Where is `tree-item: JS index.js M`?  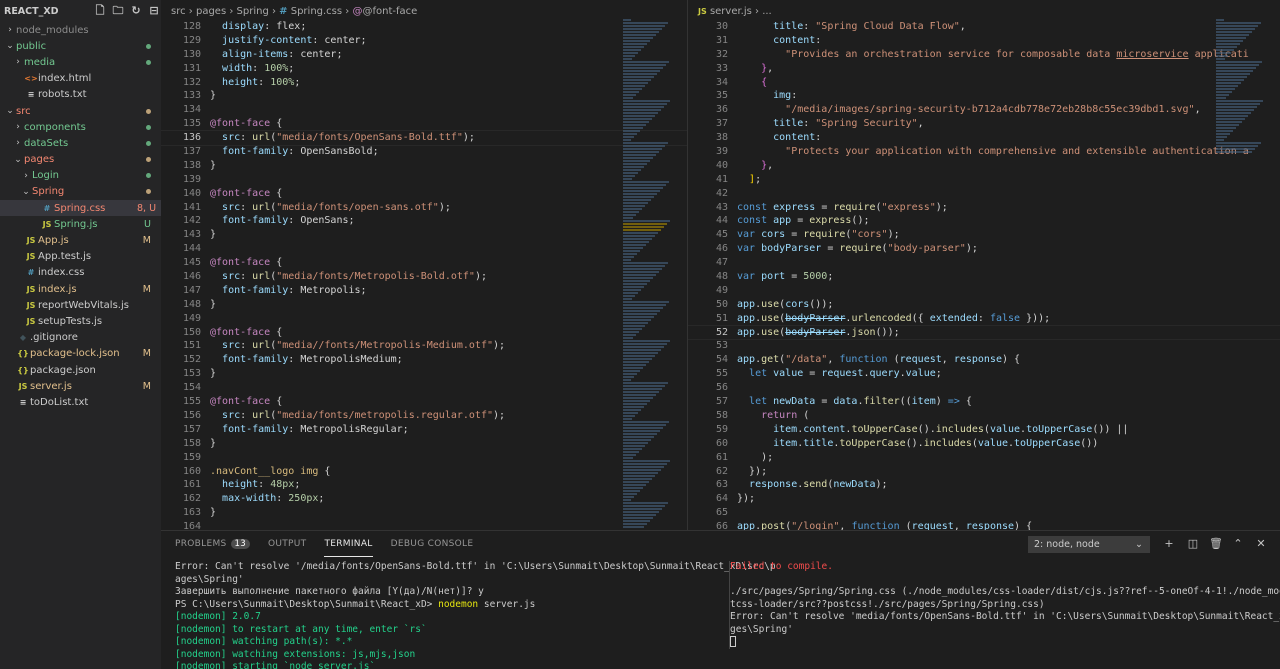 tree-item: JS index.js M is located at coordinates (80, 289).